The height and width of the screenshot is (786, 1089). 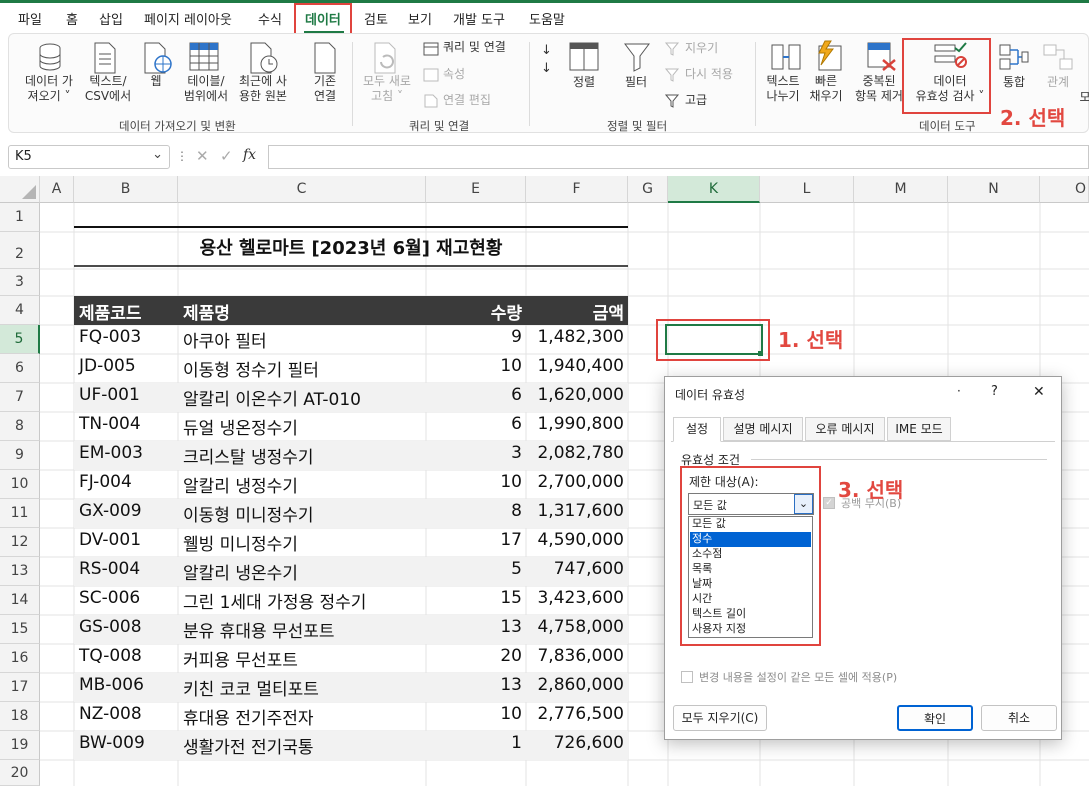 I want to click on tab-developer: 개발 도구, so click(x=479, y=18).